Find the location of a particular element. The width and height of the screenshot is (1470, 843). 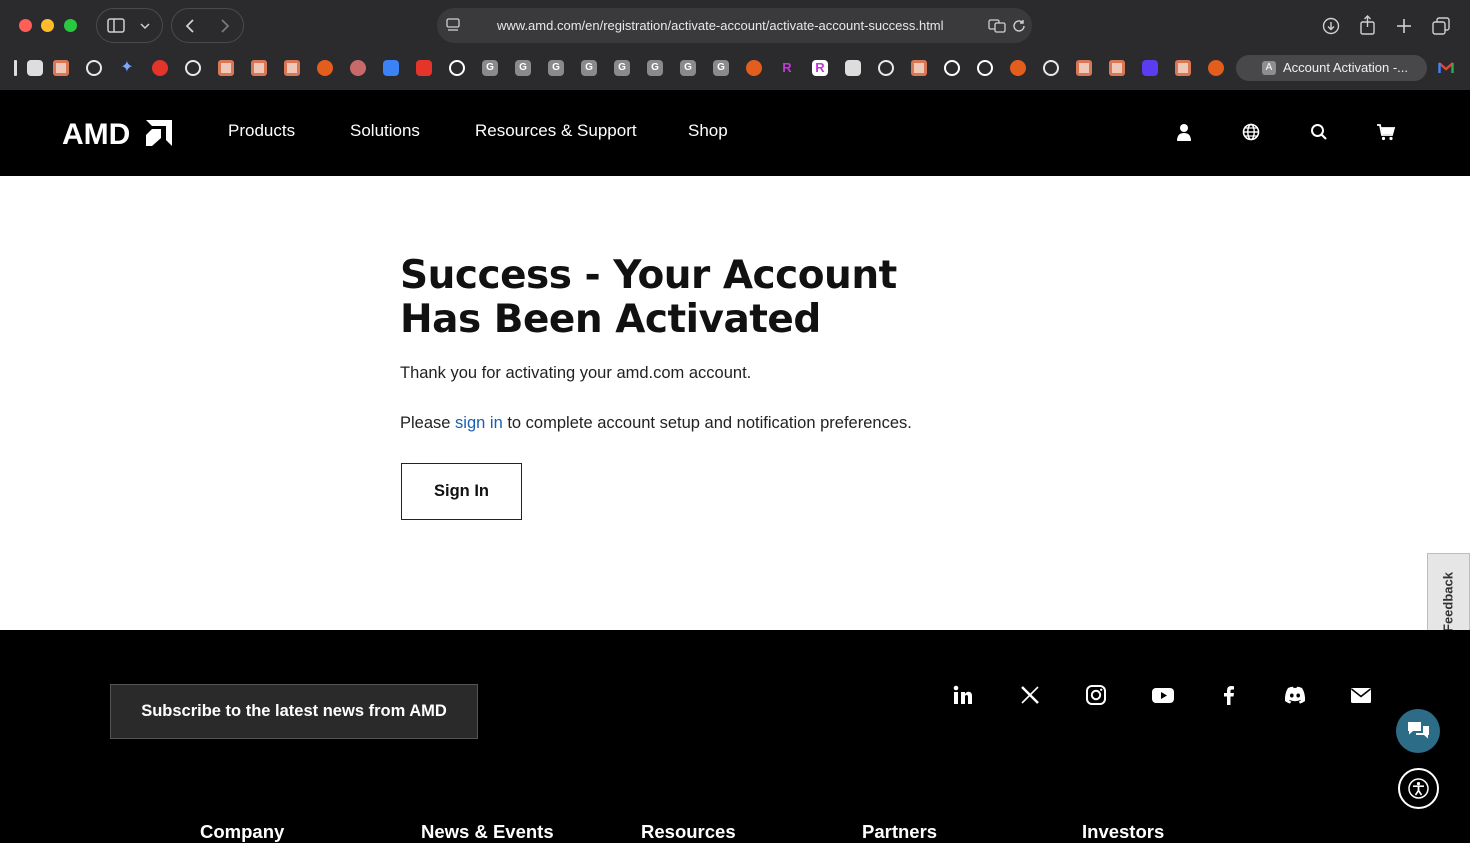

discord-icon is located at coordinates (1295, 695).